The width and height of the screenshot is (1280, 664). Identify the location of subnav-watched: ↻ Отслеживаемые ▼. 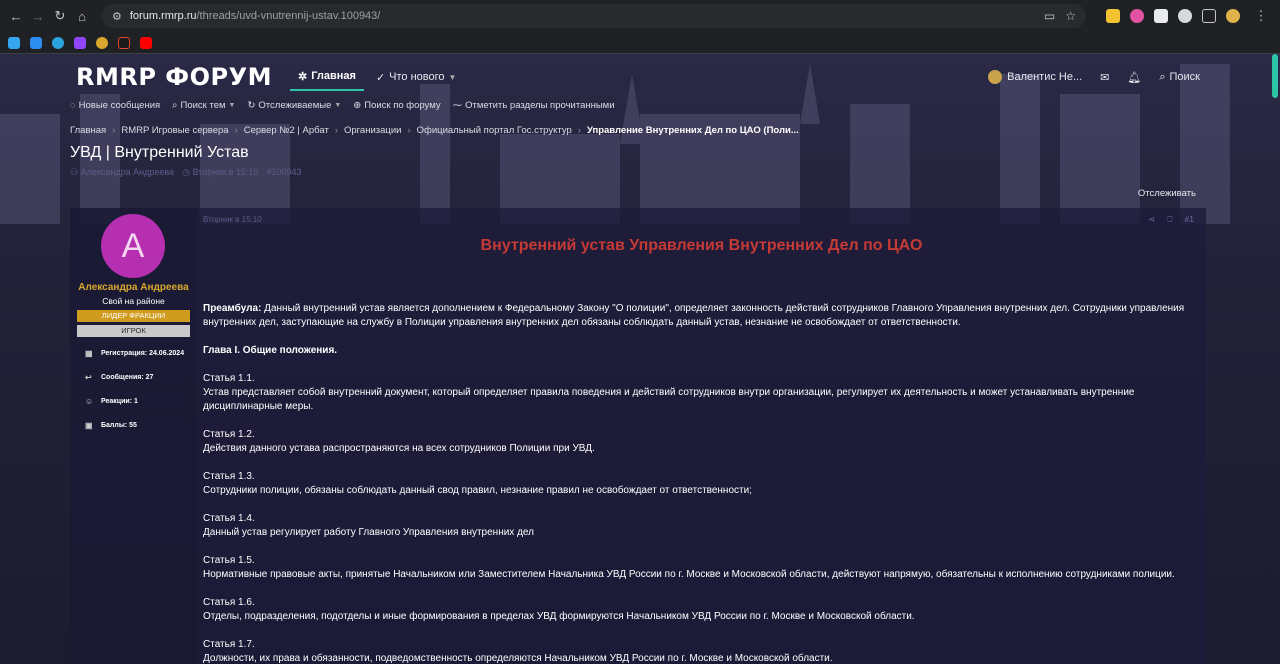
(294, 105).